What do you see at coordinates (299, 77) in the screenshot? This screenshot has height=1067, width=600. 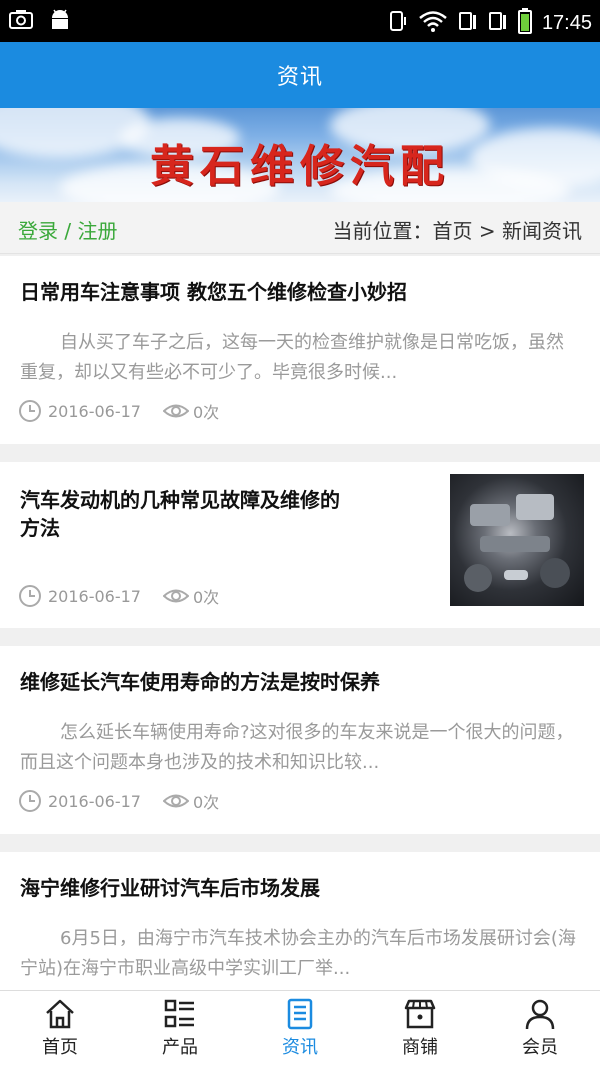 I see `page-title: 资讯` at bounding box center [299, 77].